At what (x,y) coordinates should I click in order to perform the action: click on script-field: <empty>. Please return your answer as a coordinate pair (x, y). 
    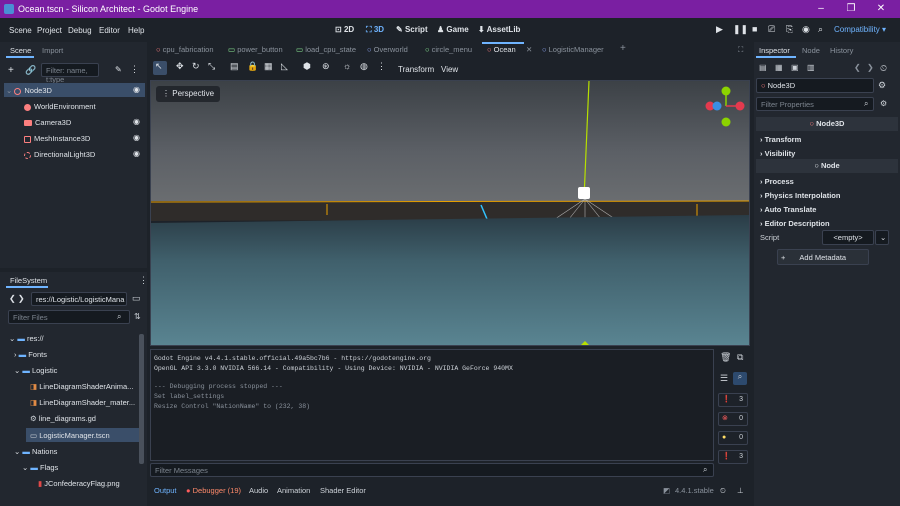
    Looking at the image, I should click on (848, 237).